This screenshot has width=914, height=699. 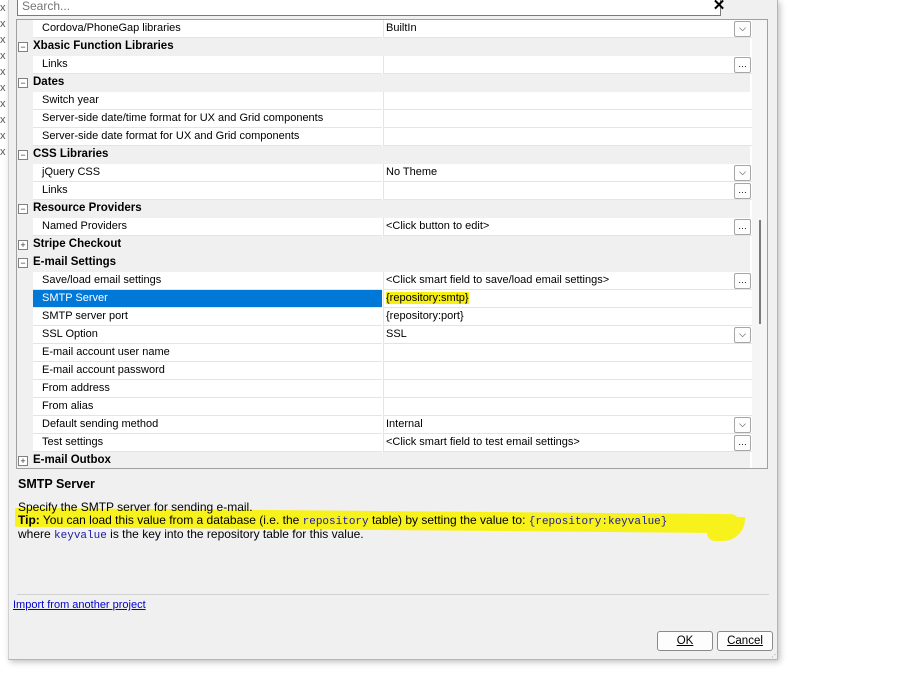 What do you see at coordinates (207, 353) in the screenshot?
I see `property-name: E-mail account user name` at bounding box center [207, 353].